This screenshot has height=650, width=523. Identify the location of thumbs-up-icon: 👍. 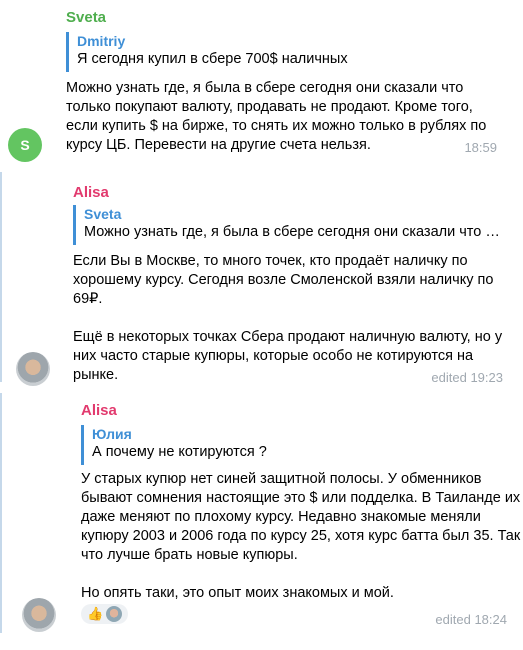
(95, 613).